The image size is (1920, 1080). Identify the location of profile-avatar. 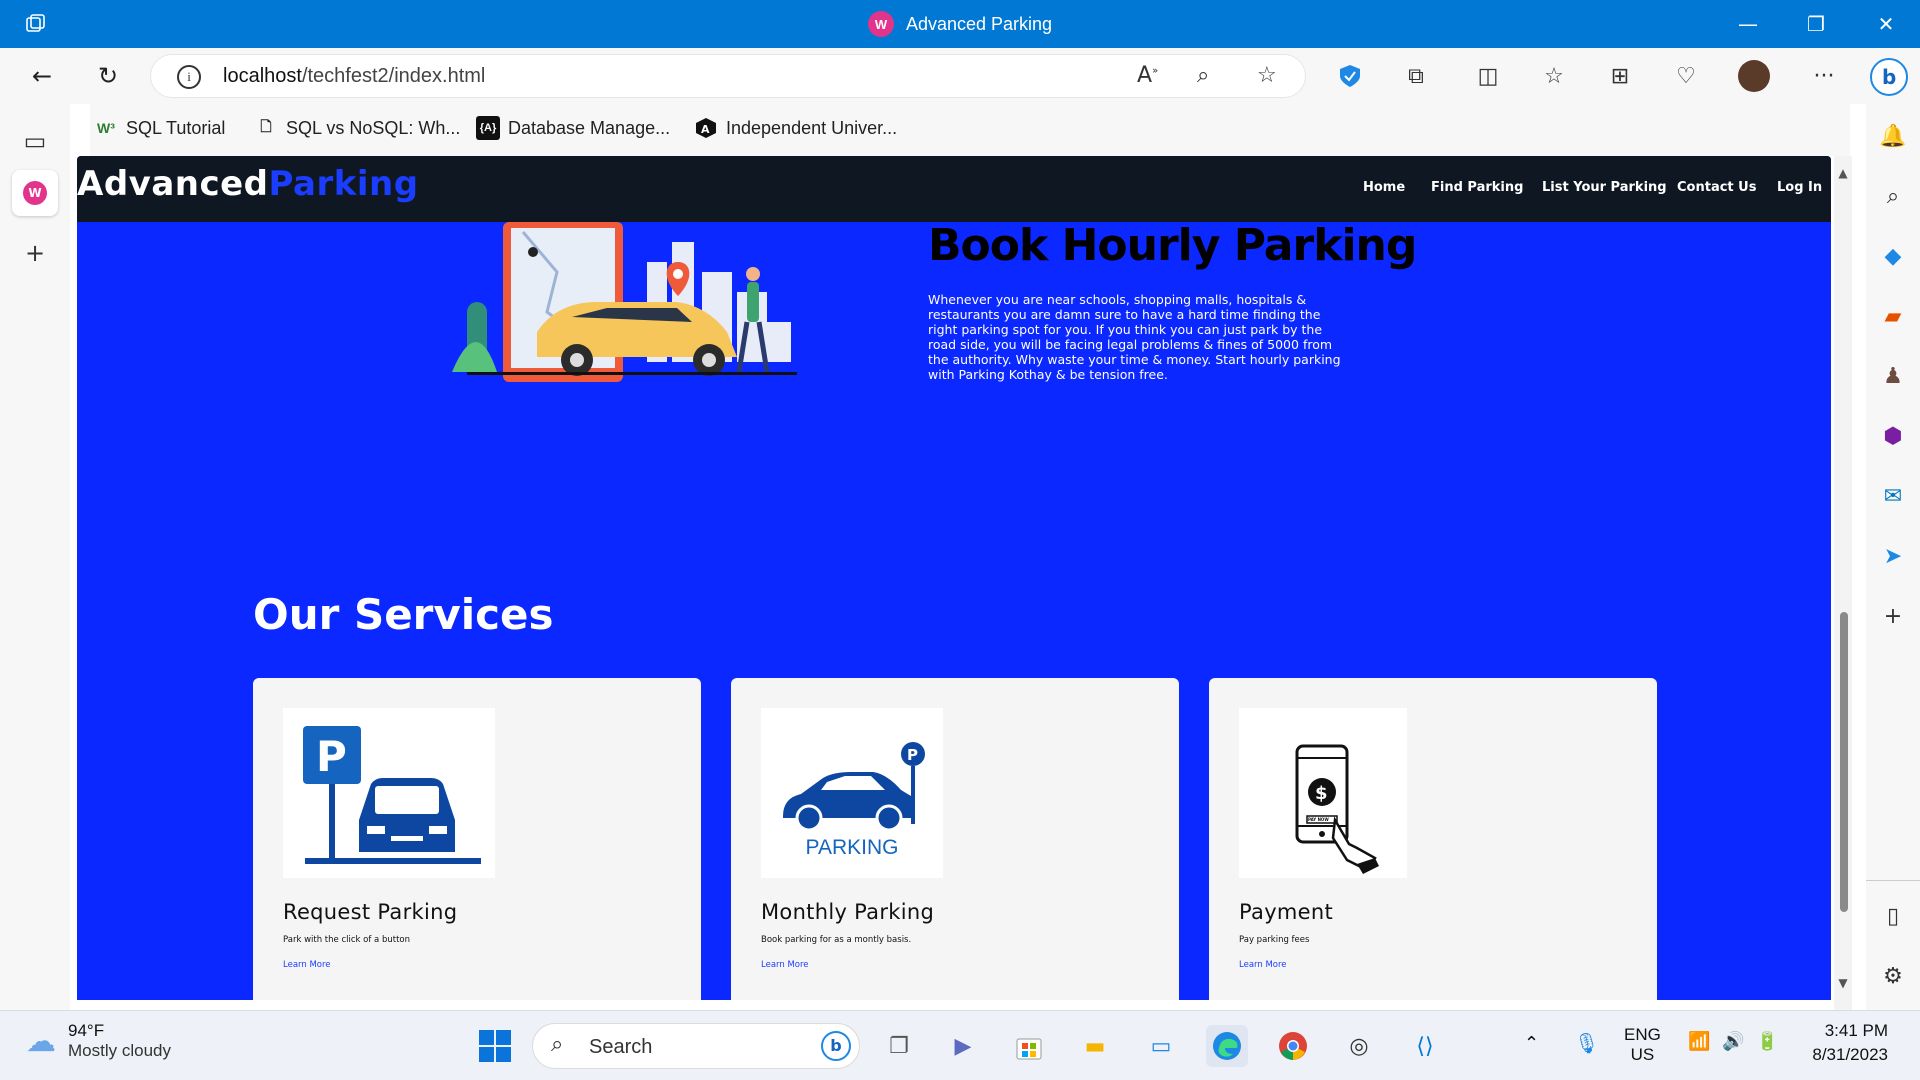
(1754, 76).